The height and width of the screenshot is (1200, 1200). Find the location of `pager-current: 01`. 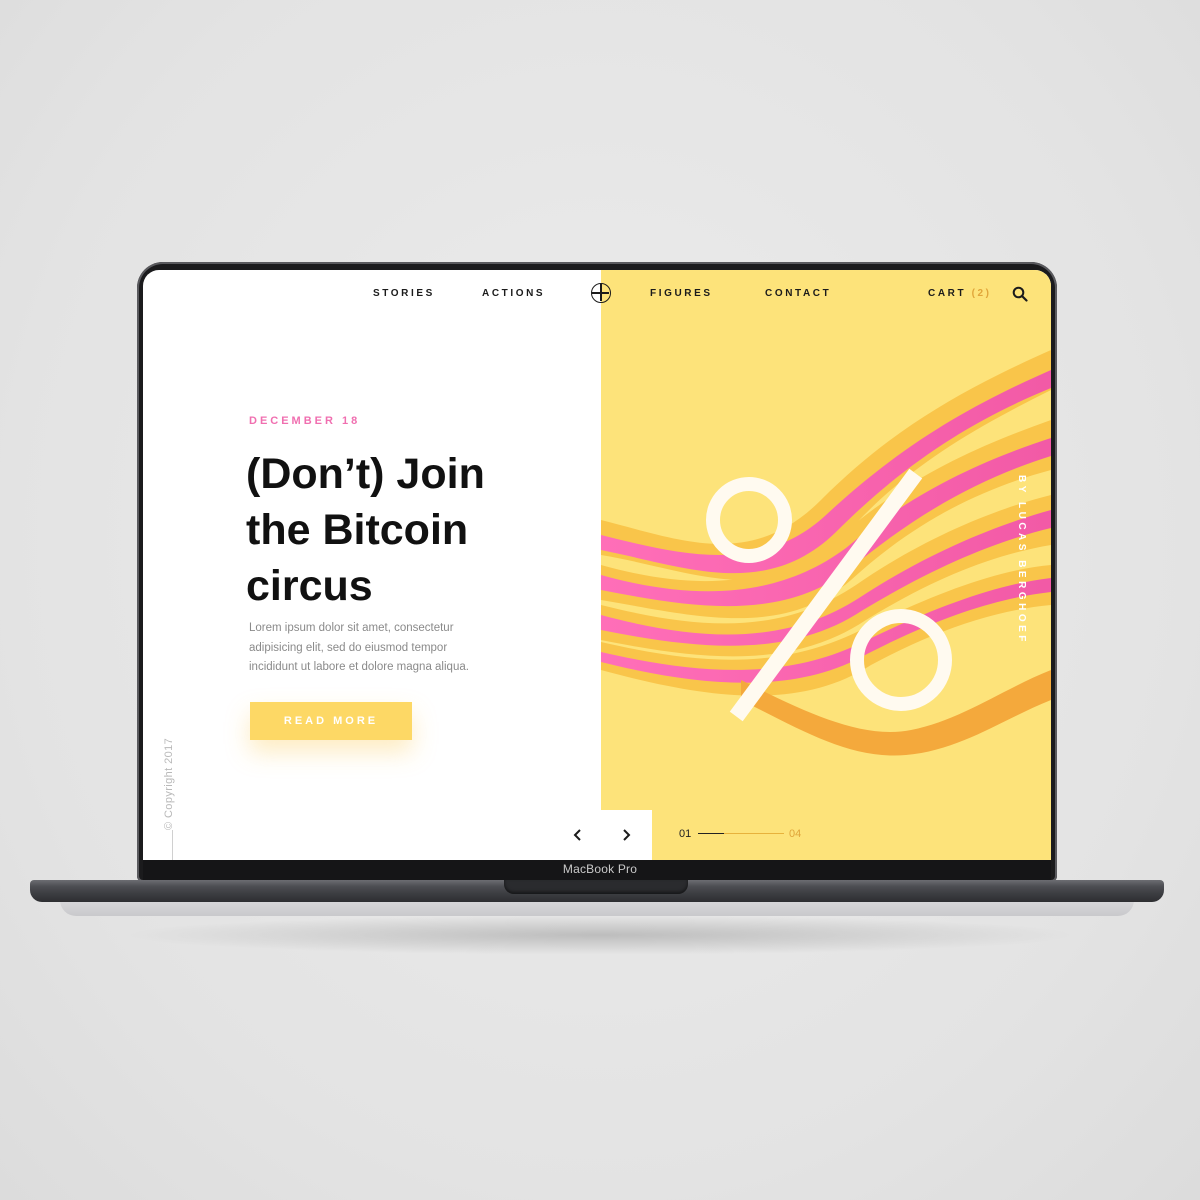

pager-current: 01 is located at coordinates (685, 834).